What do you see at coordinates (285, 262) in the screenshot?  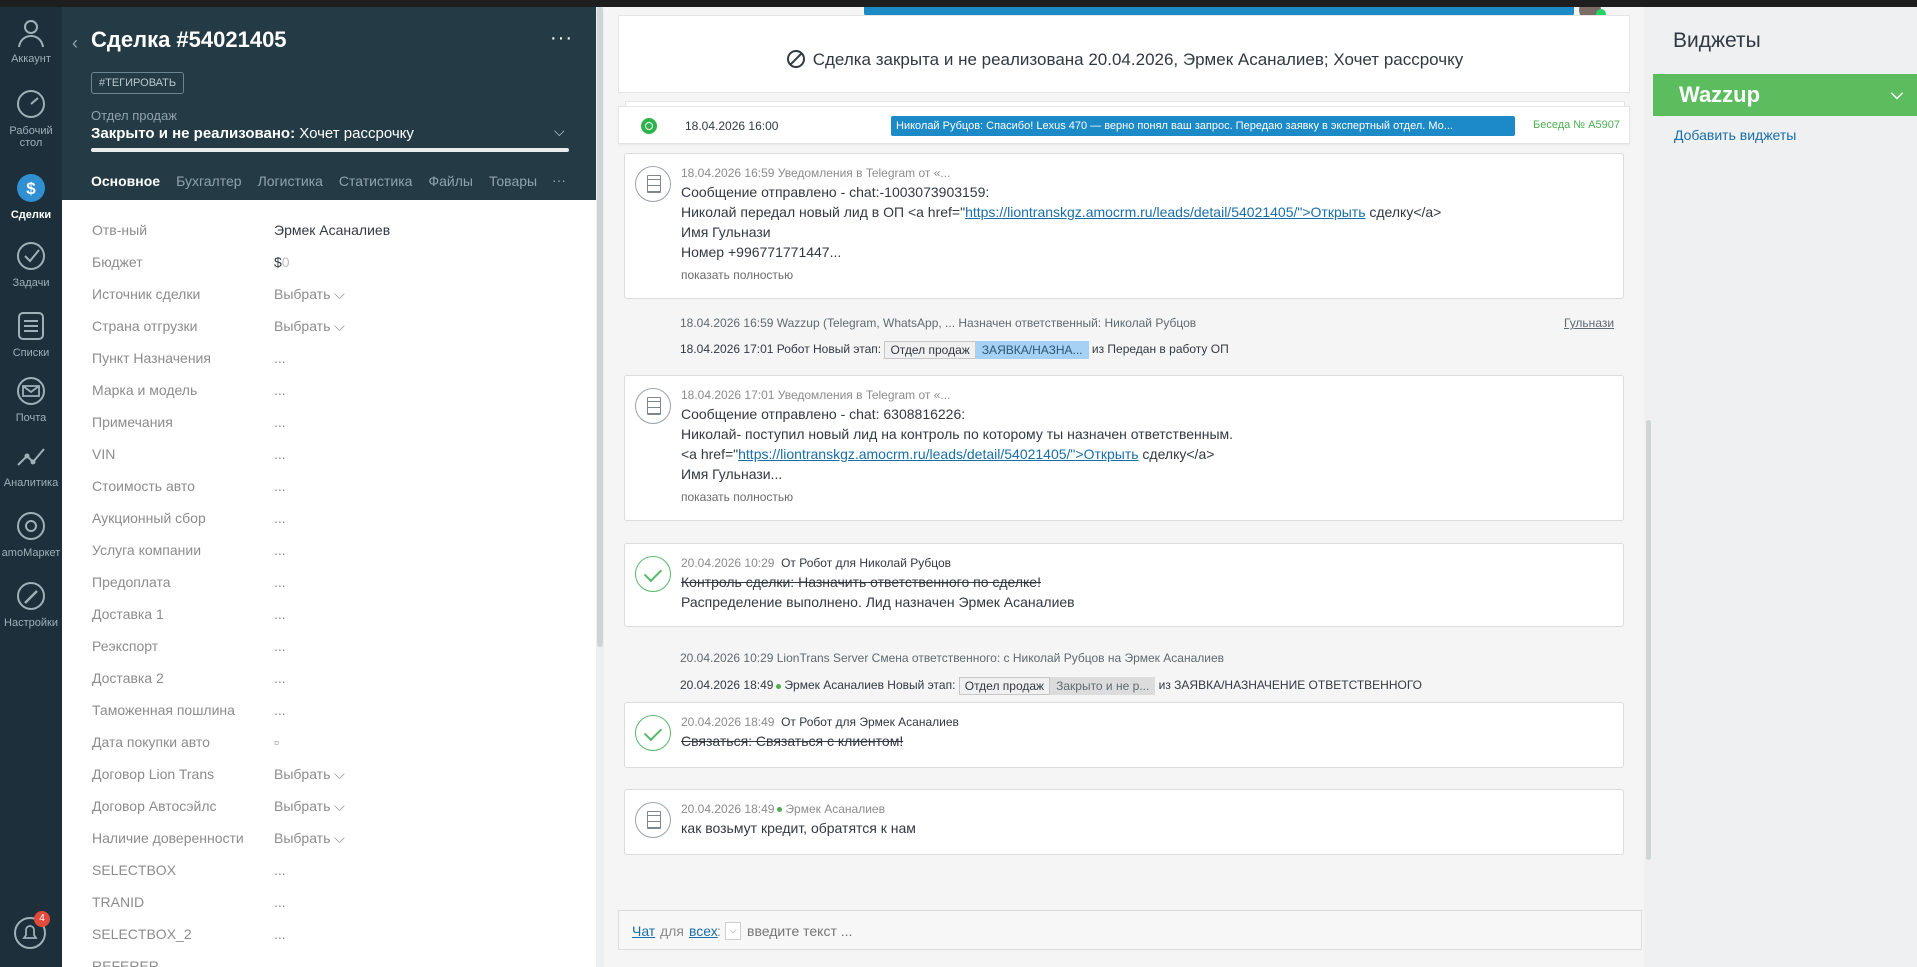 I see `field-value-placeholder: 0` at bounding box center [285, 262].